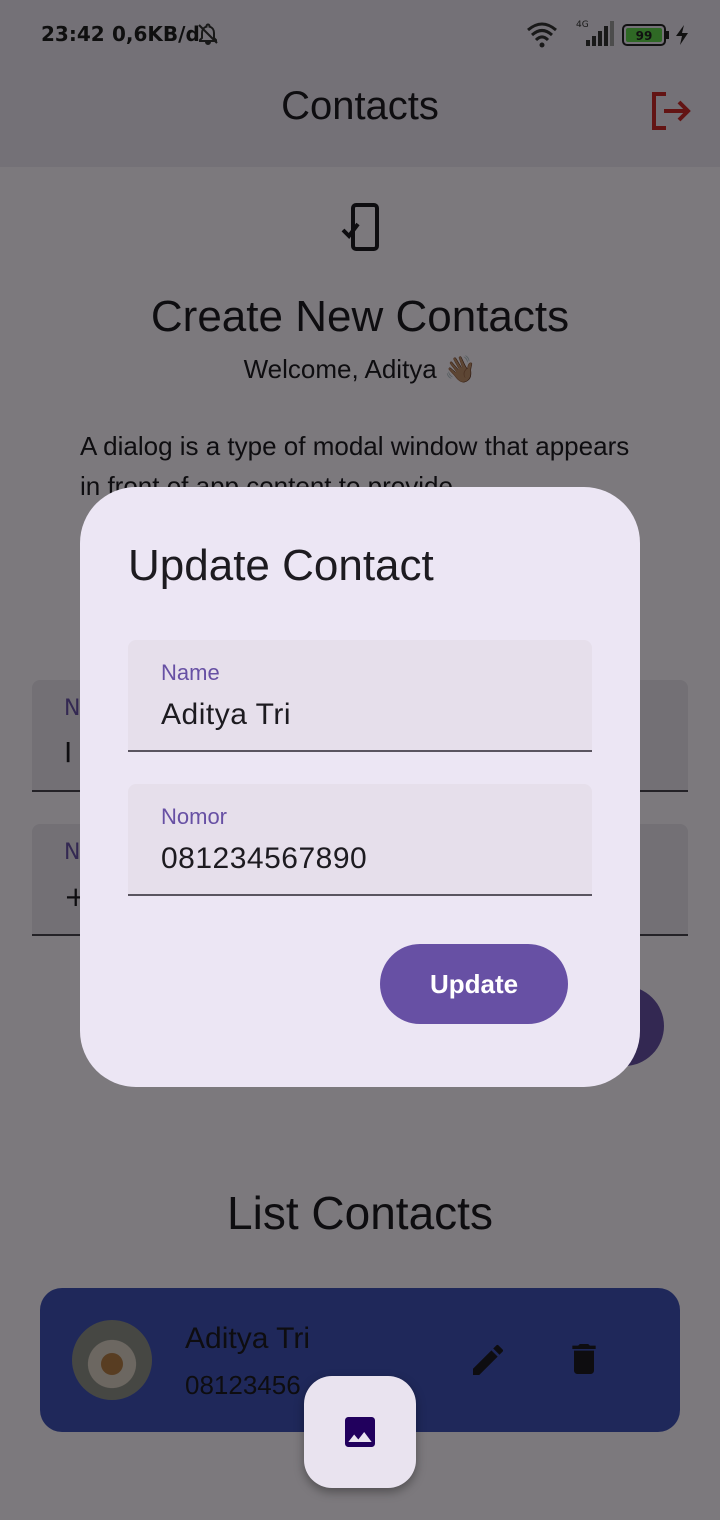 This screenshot has height=1520, width=720. Describe the element at coordinates (226, 714) in the screenshot. I see `dialog-name-value: Aditya Tri` at that location.